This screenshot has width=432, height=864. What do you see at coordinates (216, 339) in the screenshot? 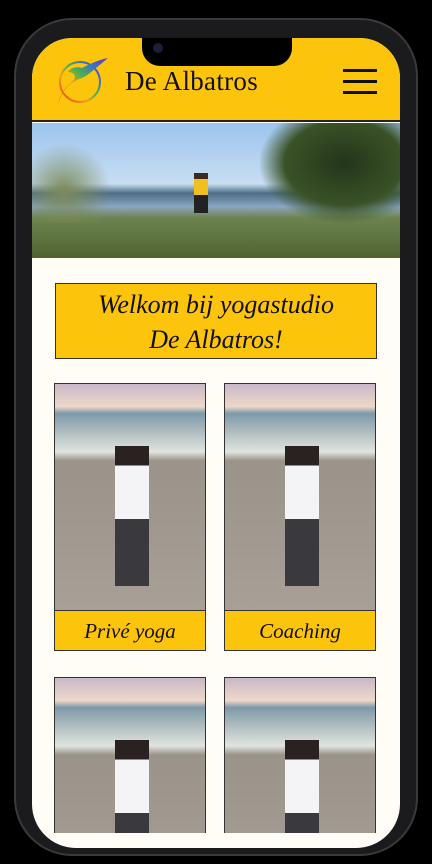
I see `welcome-line2: De Albatros!` at bounding box center [216, 339].